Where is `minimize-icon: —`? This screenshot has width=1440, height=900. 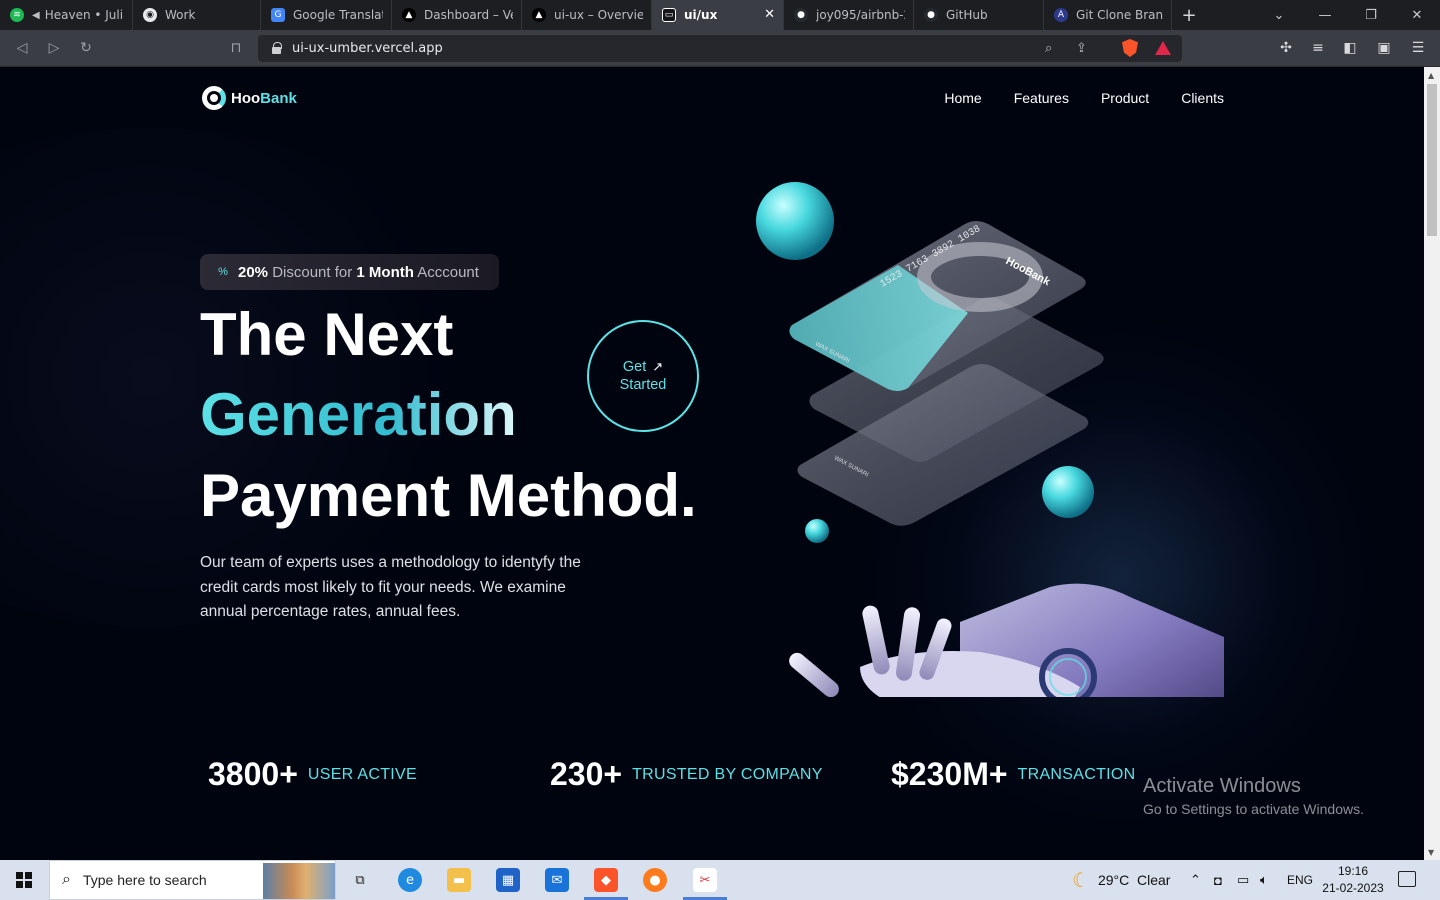 minimize-icon: — is located at coordinates (1325, 15).